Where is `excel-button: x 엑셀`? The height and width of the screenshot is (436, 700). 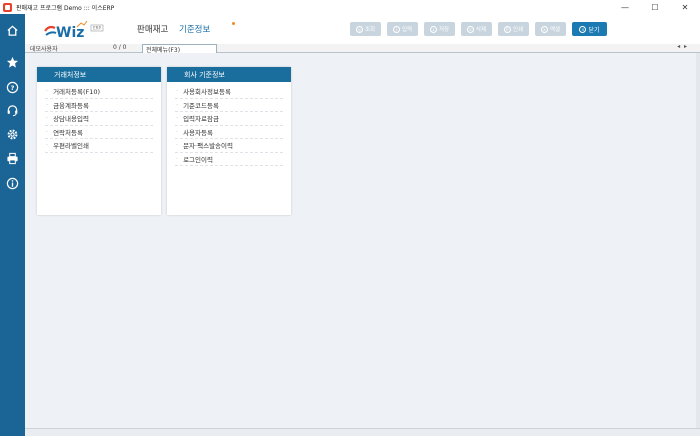
excel-button: x 엑셀 is located at coordinates (550, 29).